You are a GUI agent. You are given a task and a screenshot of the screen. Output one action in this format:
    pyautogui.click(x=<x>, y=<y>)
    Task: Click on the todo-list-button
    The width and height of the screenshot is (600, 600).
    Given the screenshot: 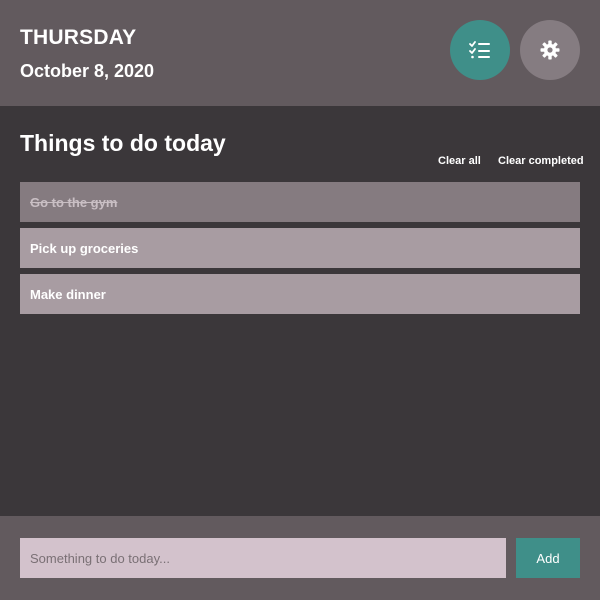 What is the action you would take?
    pyautogui.click(x=480, y=50)
    